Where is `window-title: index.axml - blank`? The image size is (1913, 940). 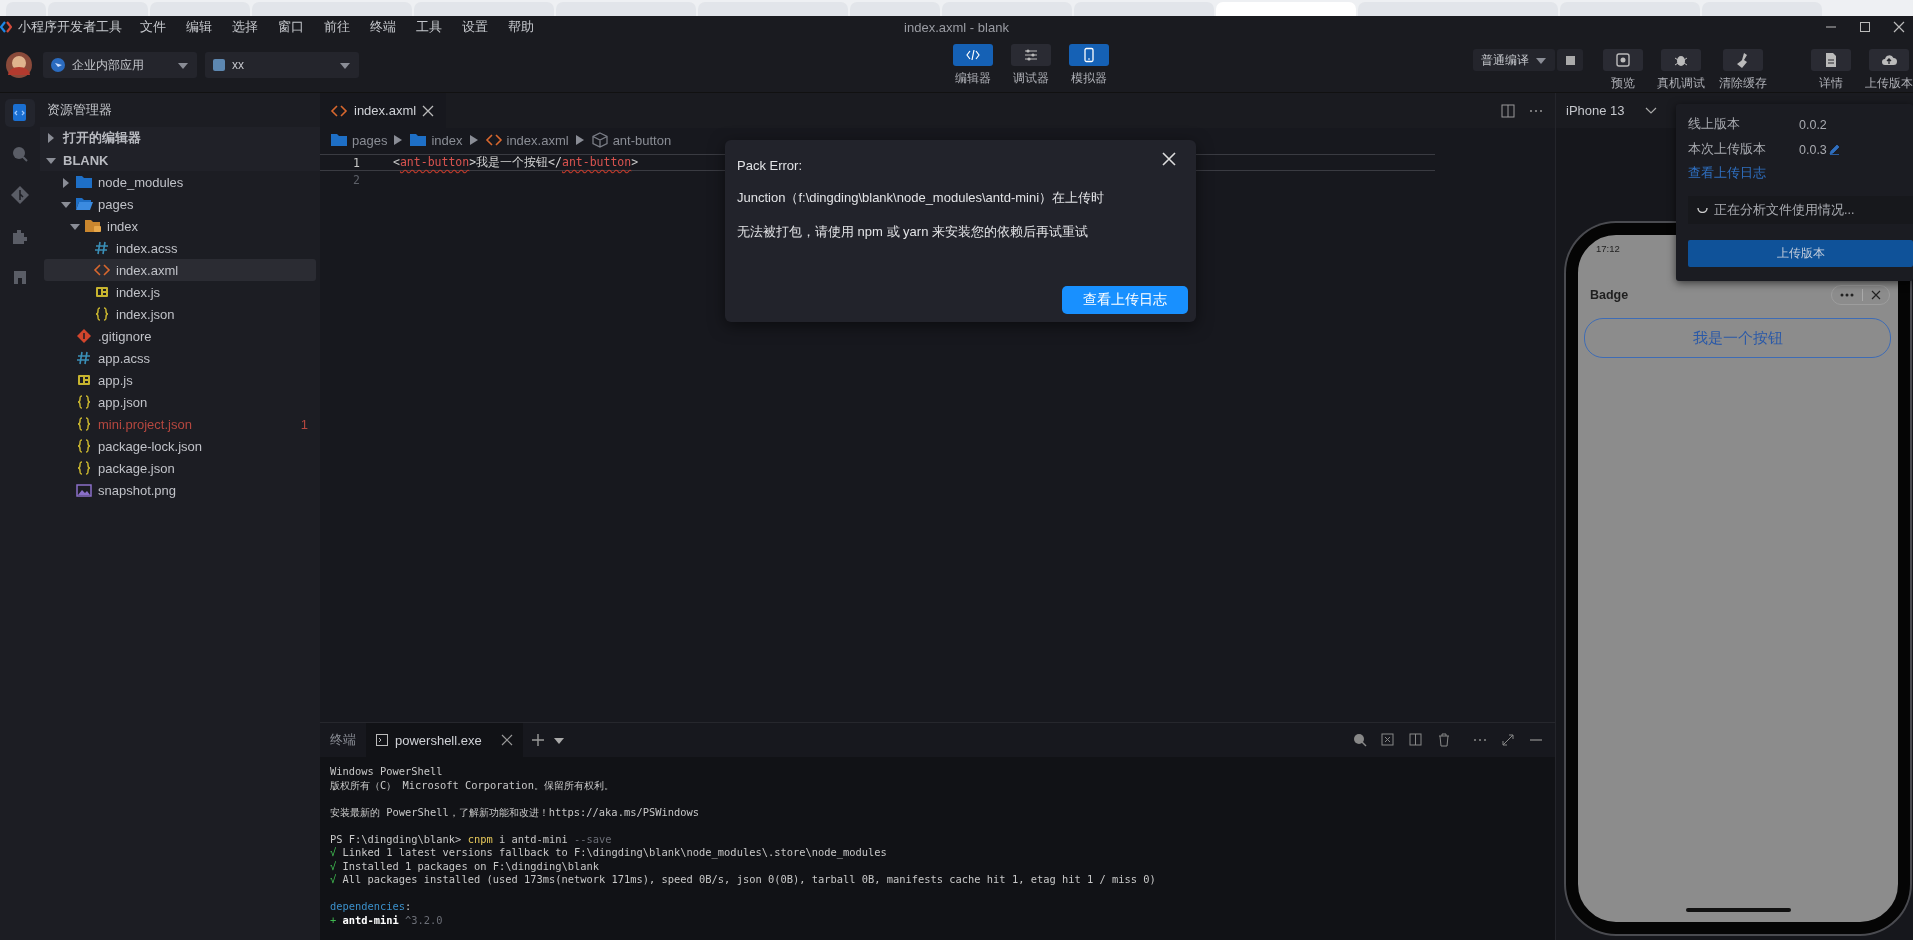 window-title: index.axml - blank is located at coordinates (956, 27).